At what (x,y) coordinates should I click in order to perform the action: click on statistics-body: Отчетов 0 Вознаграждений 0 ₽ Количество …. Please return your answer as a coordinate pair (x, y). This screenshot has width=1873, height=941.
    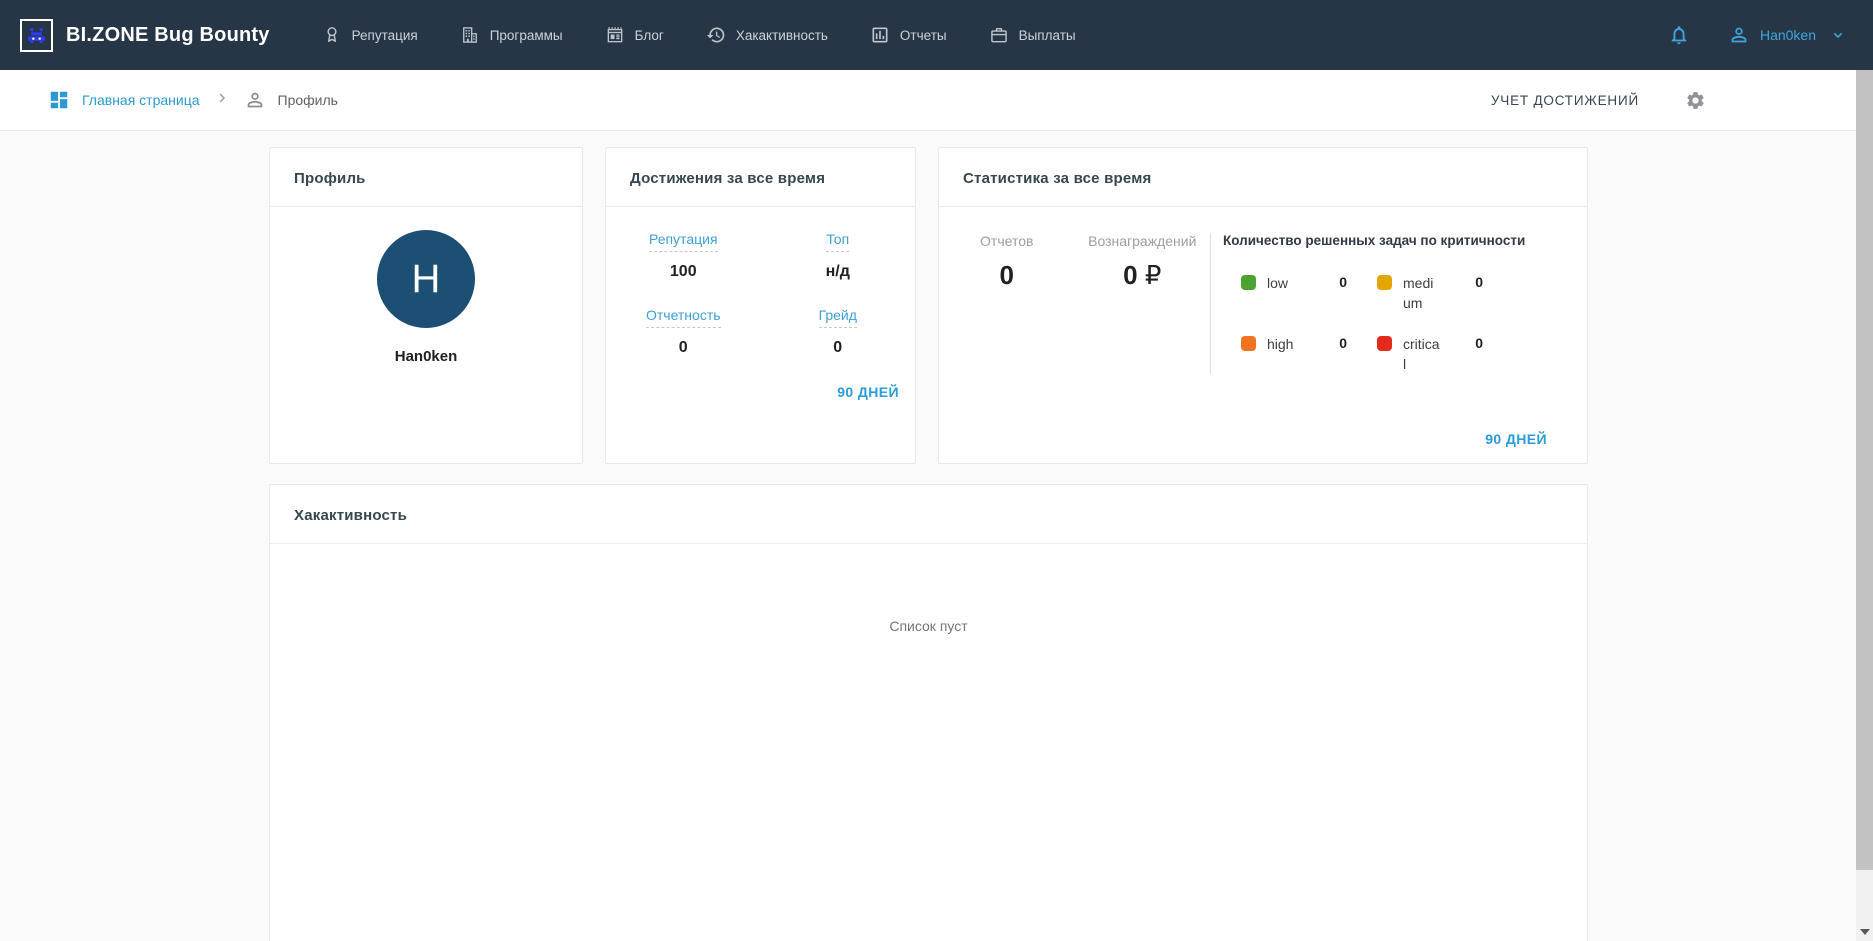
    Looking at the image, I should click on (1263, 319).